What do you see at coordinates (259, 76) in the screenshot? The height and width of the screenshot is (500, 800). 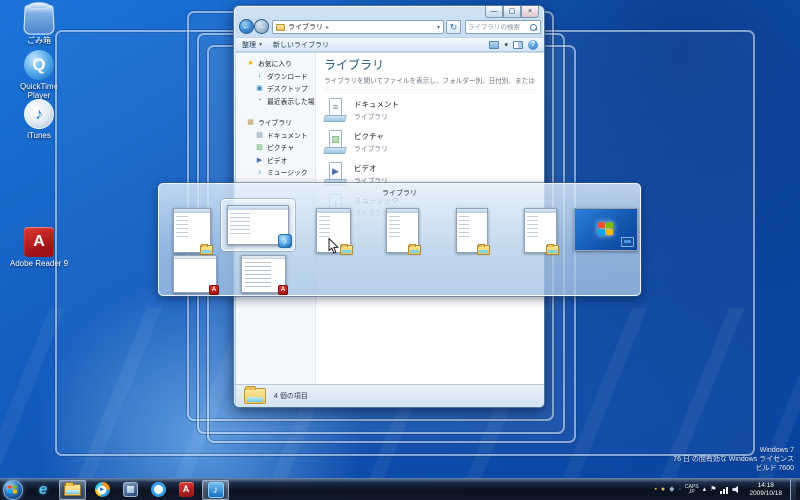 I see `download-icon: ↓` at bounding box center [259, 76].